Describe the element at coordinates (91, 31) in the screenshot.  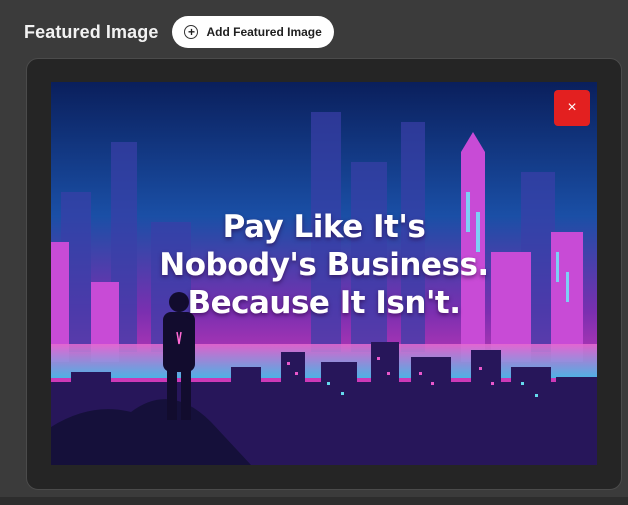
I see `section-title: Featured Image` at that location.